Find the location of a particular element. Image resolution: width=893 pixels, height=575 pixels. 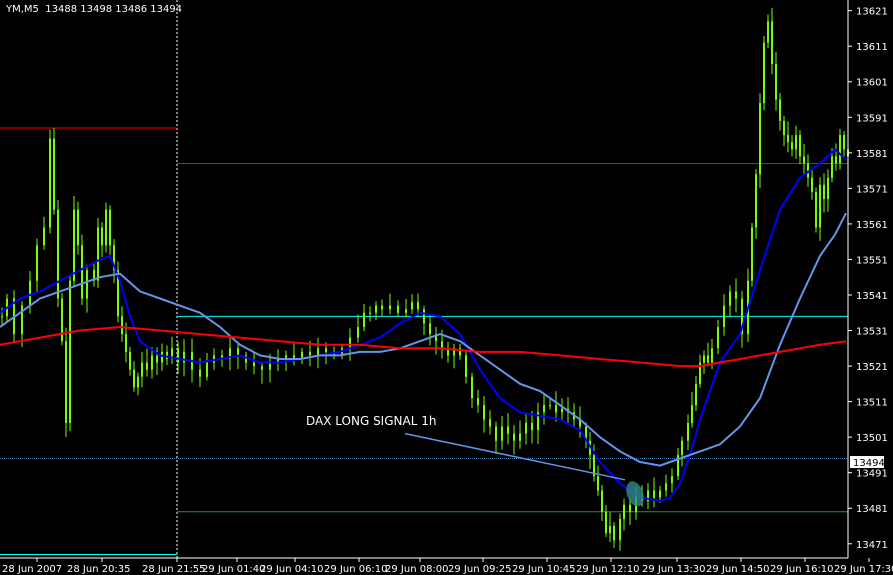

y-tick-label: 13521 is located at coordinates (872, 367).